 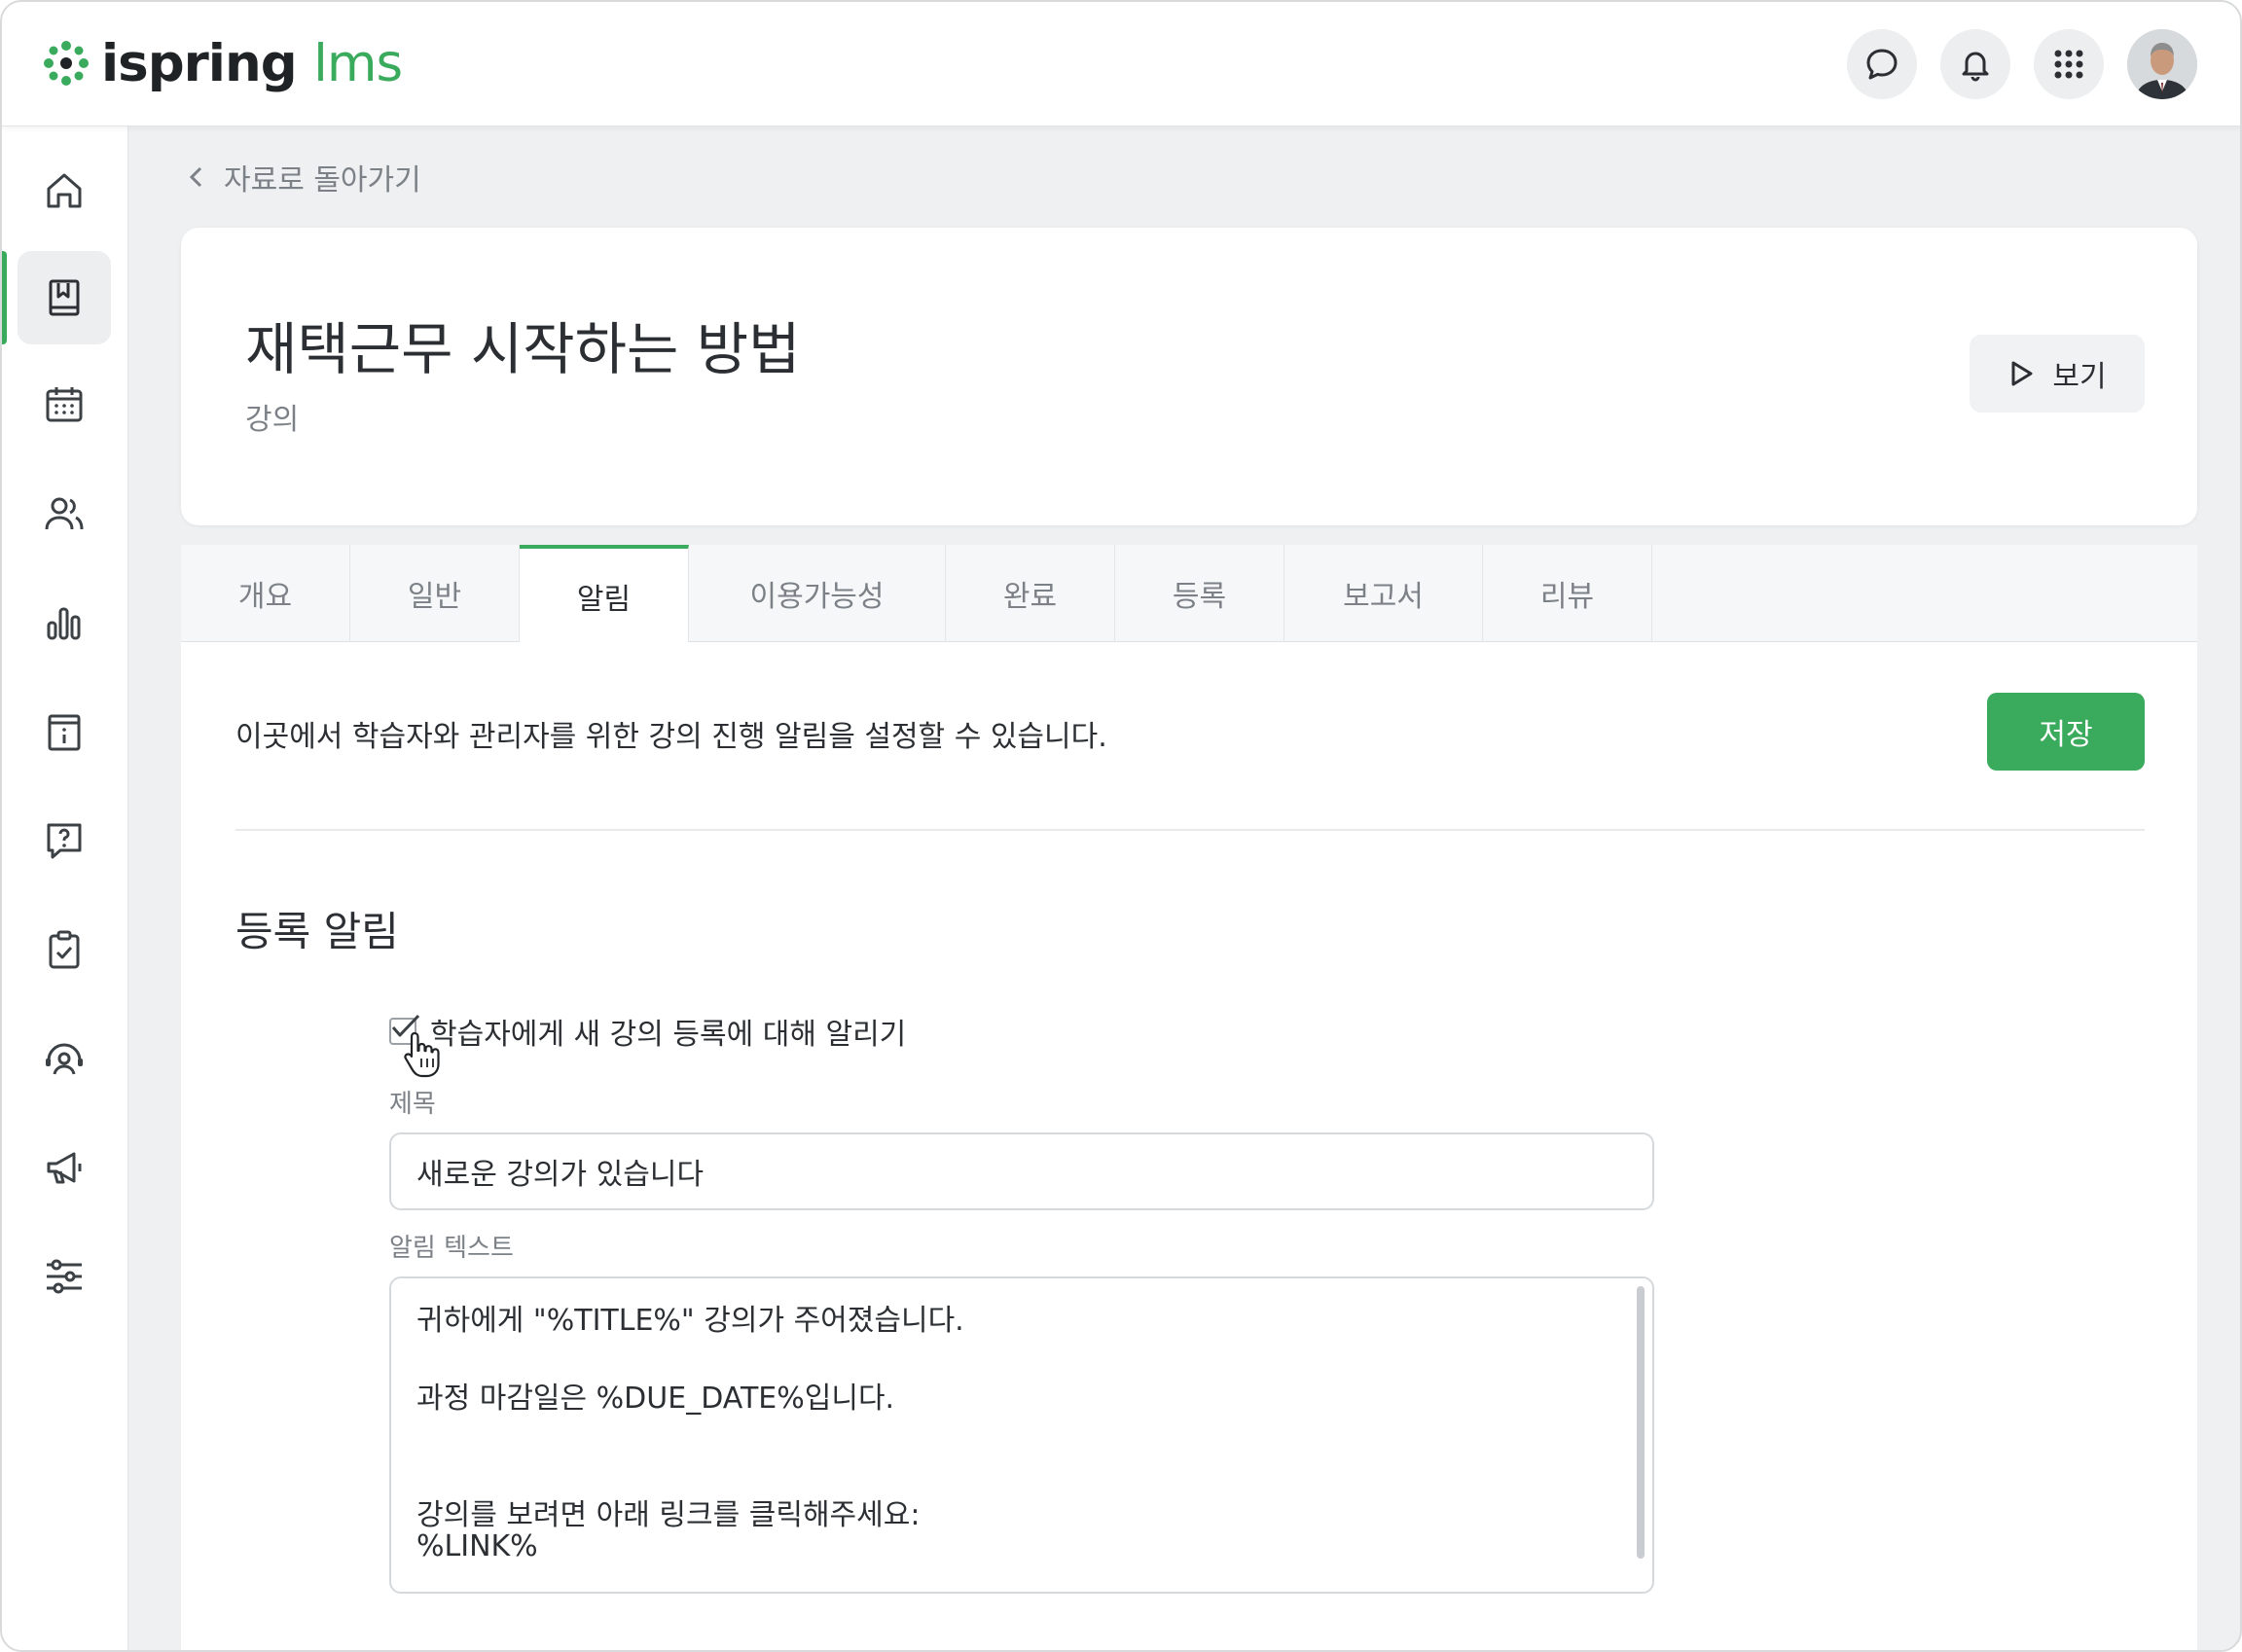 I want to click on chat-button, so click(x=1882, y=64).